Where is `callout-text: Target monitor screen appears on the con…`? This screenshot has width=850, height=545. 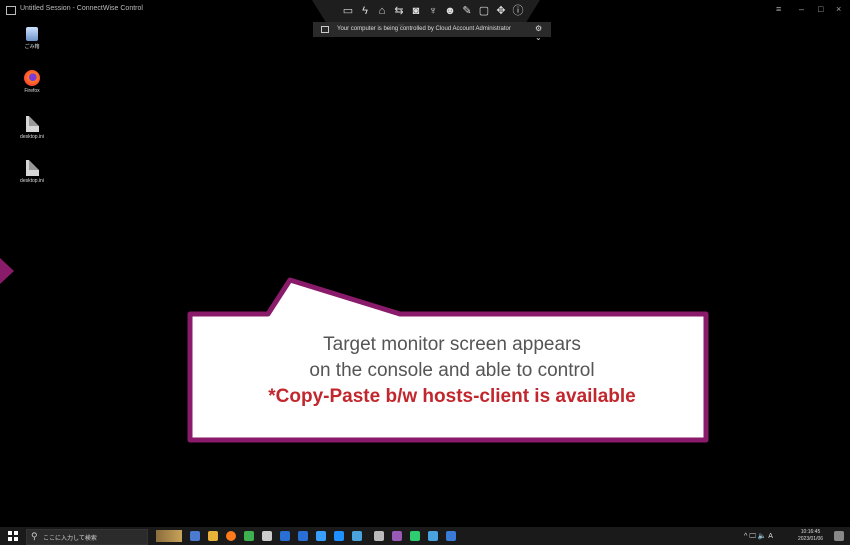
callout-text: Target monitor screen appears on the con… is located at coordinates (452, 371).